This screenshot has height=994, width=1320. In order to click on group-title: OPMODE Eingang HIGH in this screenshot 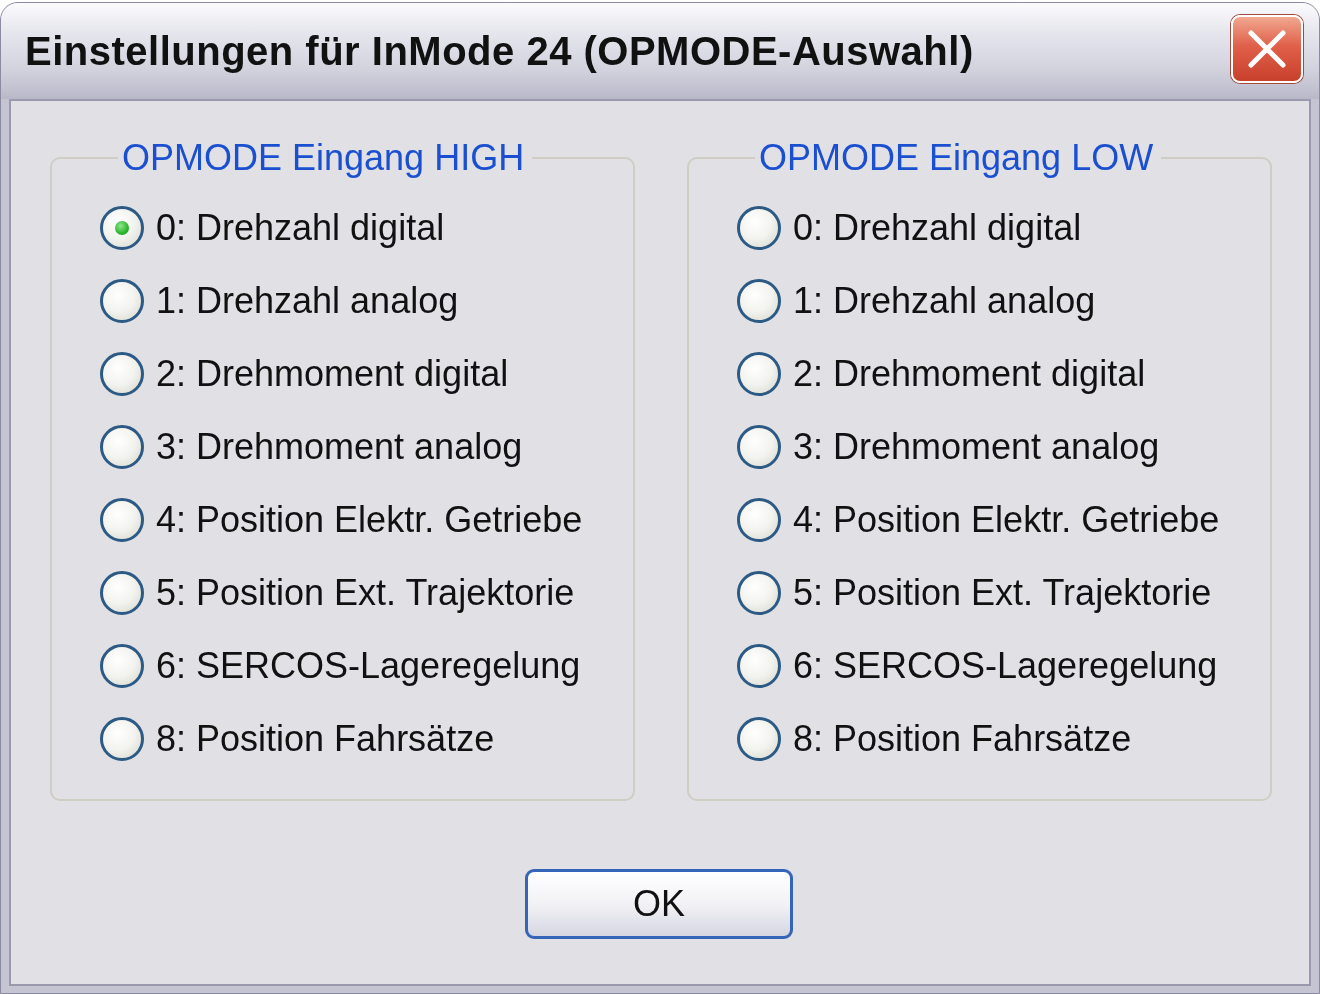, I will do `click(323, 158)`.